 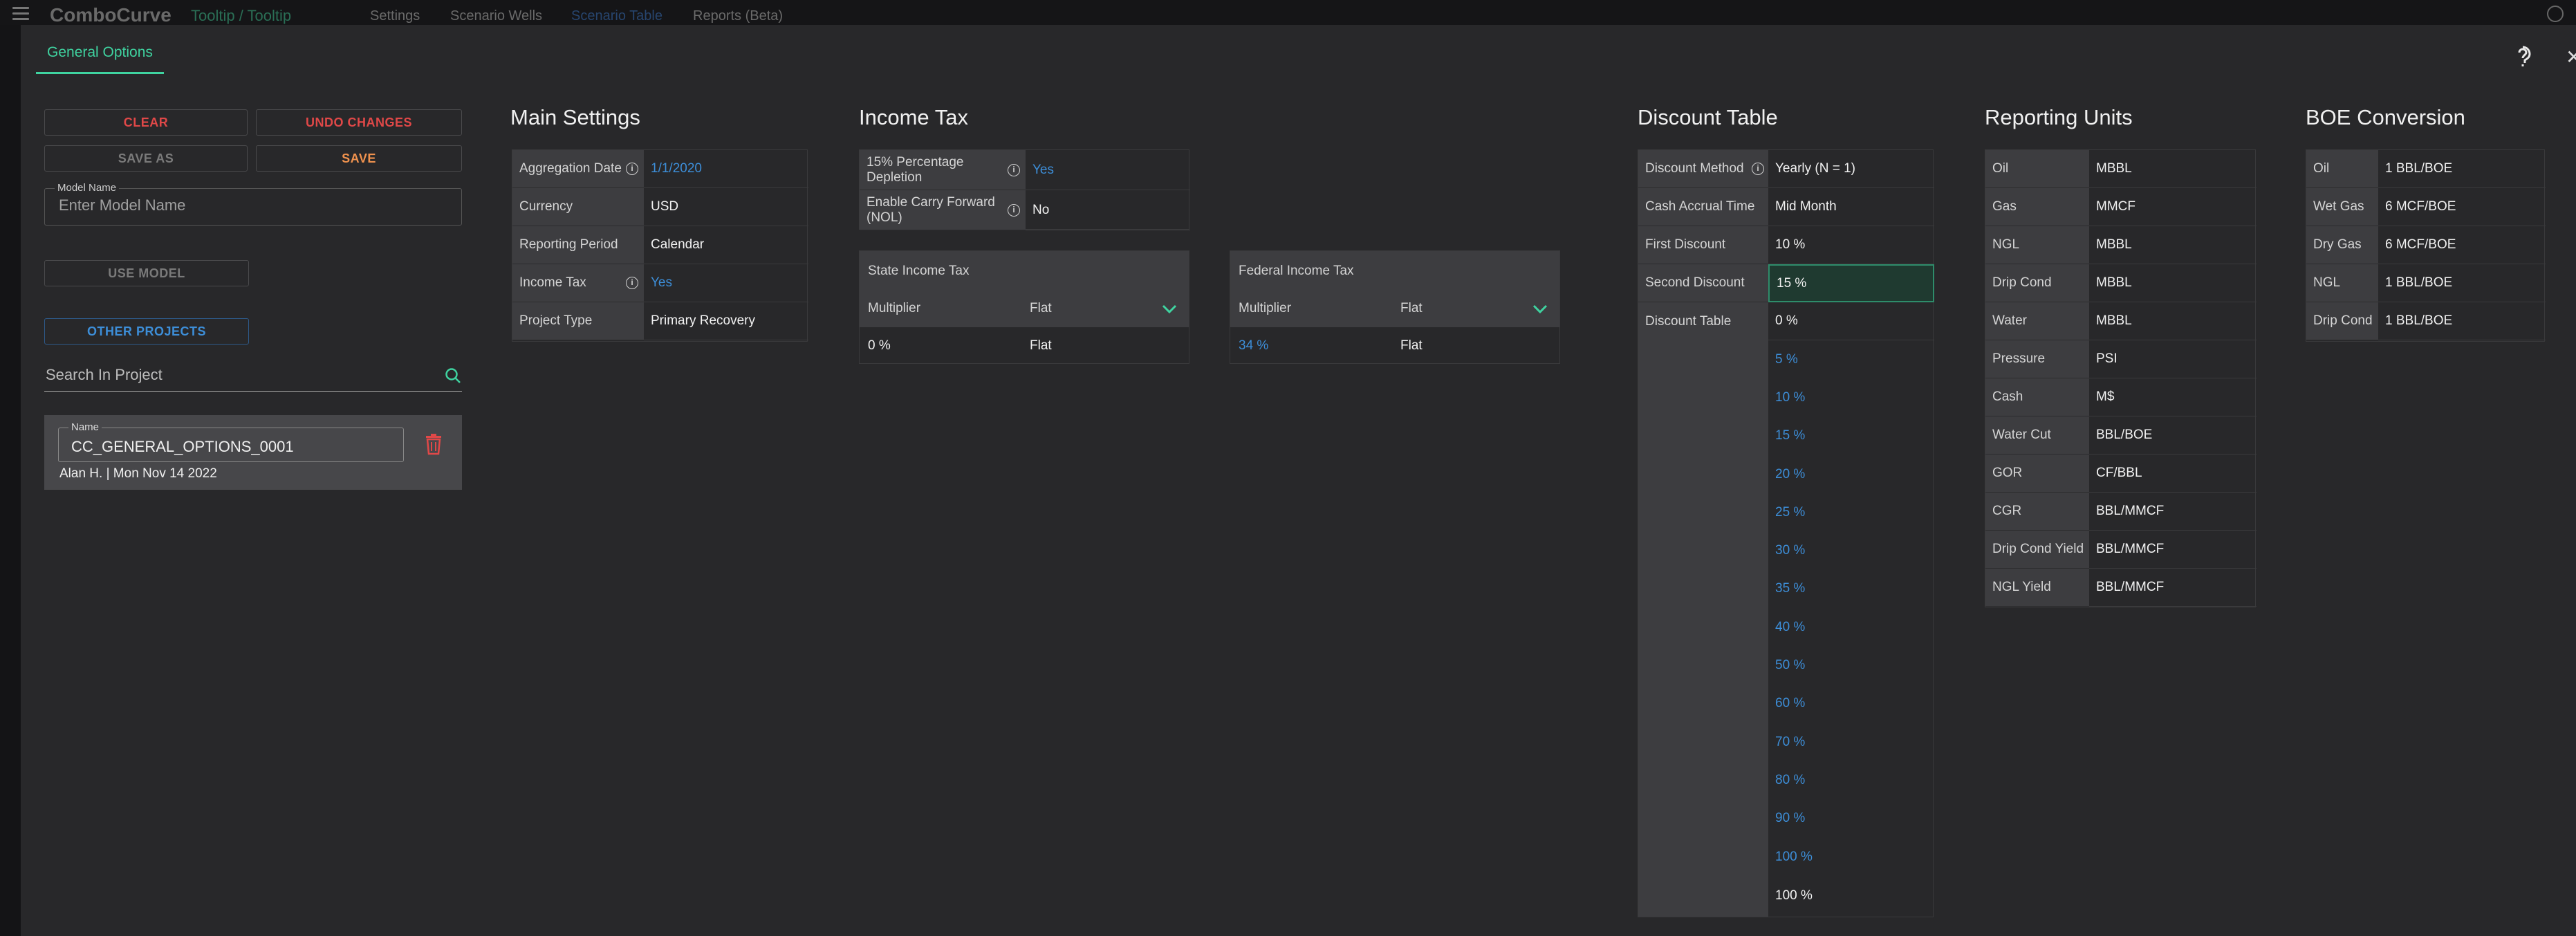 I want to click on breadcrumb: Tooltip / Tooltip, so click(x=241, y=16).